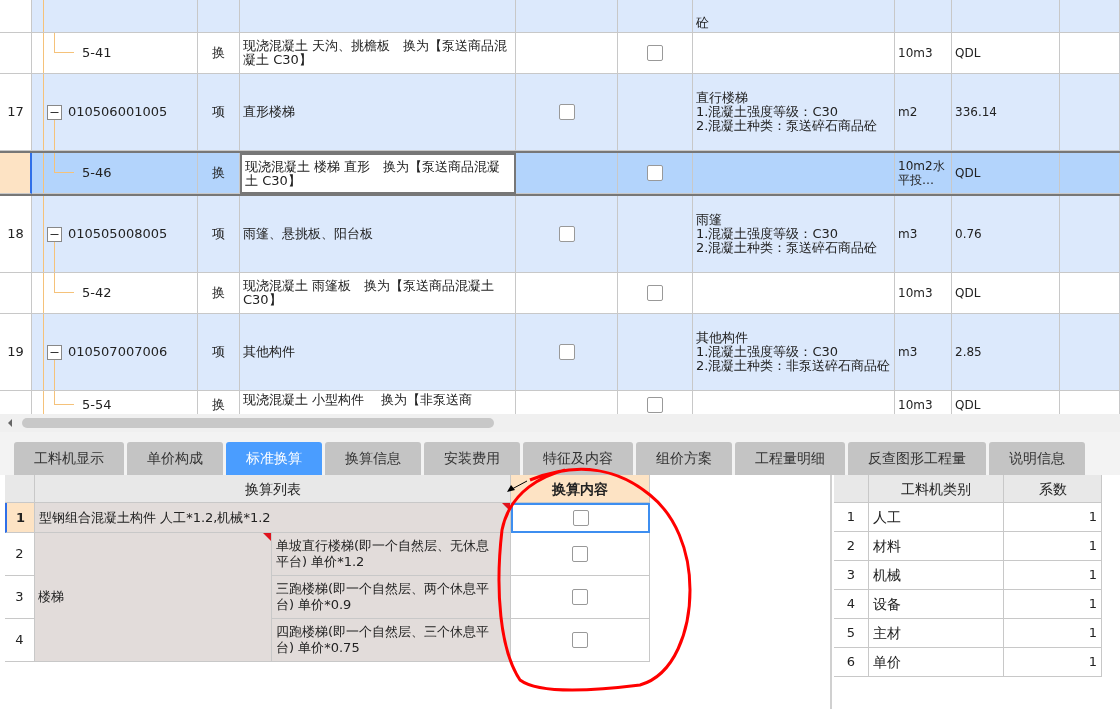 The height and width of the screenshot is (709, 1120). Describe the element at coordinates (118, 112) in the screenshot. I see `code-text: 010506001005` at that location.